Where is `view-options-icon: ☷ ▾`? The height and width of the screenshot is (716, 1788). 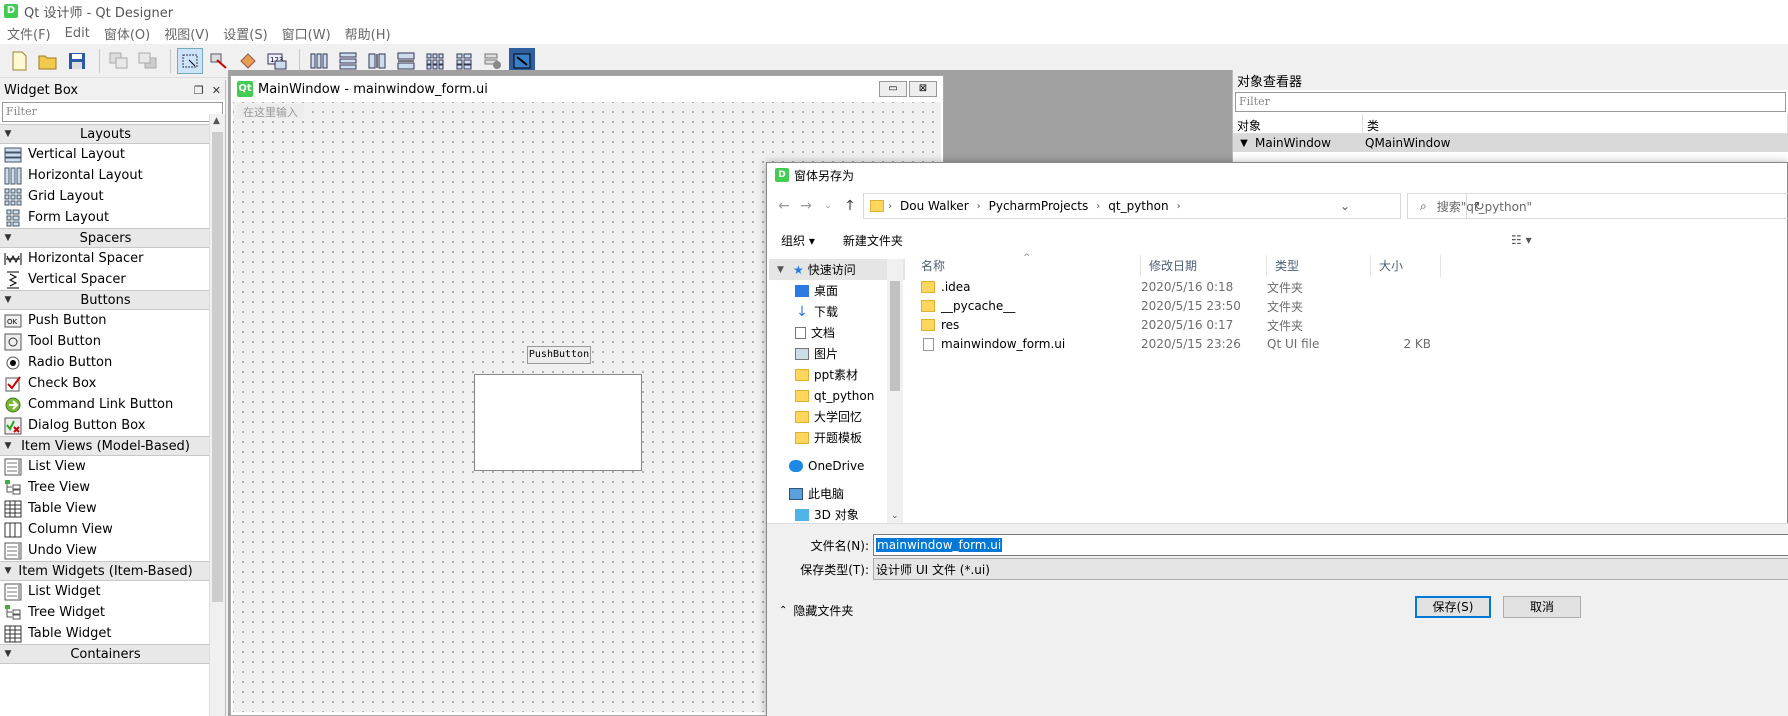 view-options-icon: ☷ ▾ is located at coordinates (1521, 240).